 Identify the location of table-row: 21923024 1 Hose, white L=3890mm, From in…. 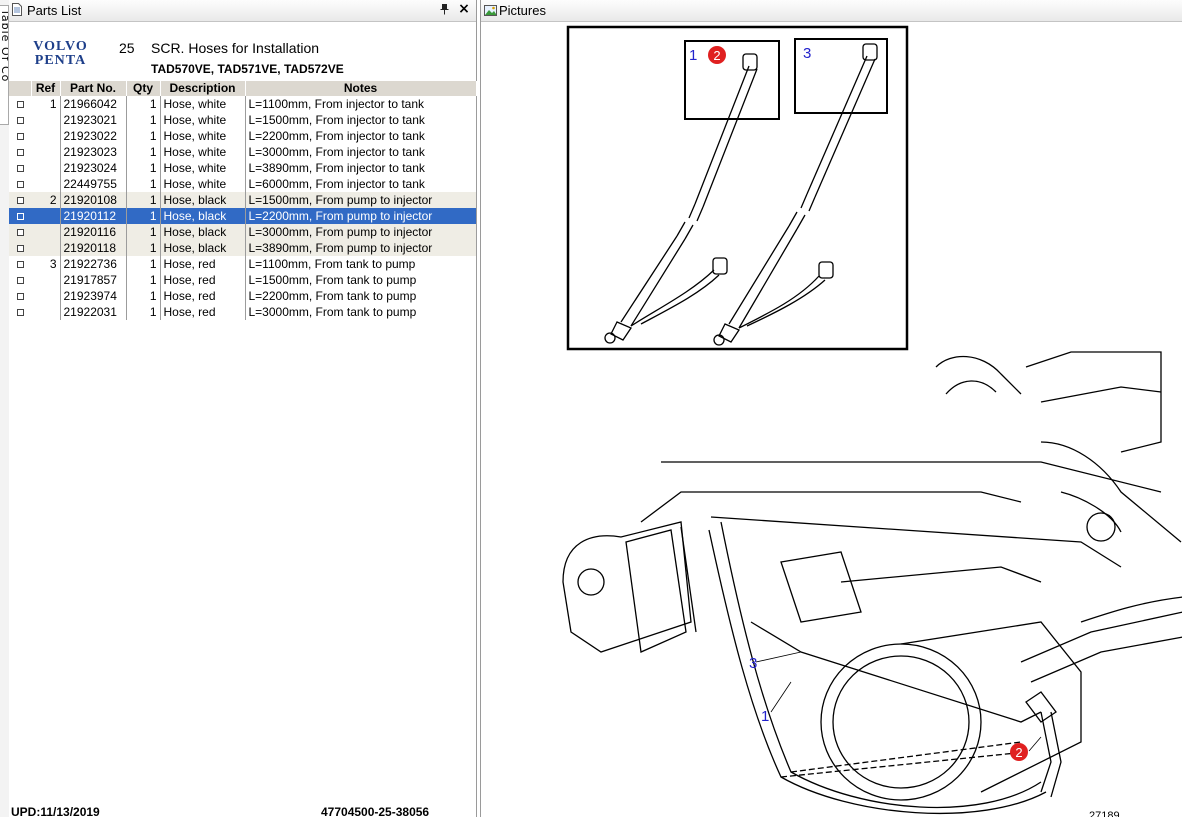
(243, 168).